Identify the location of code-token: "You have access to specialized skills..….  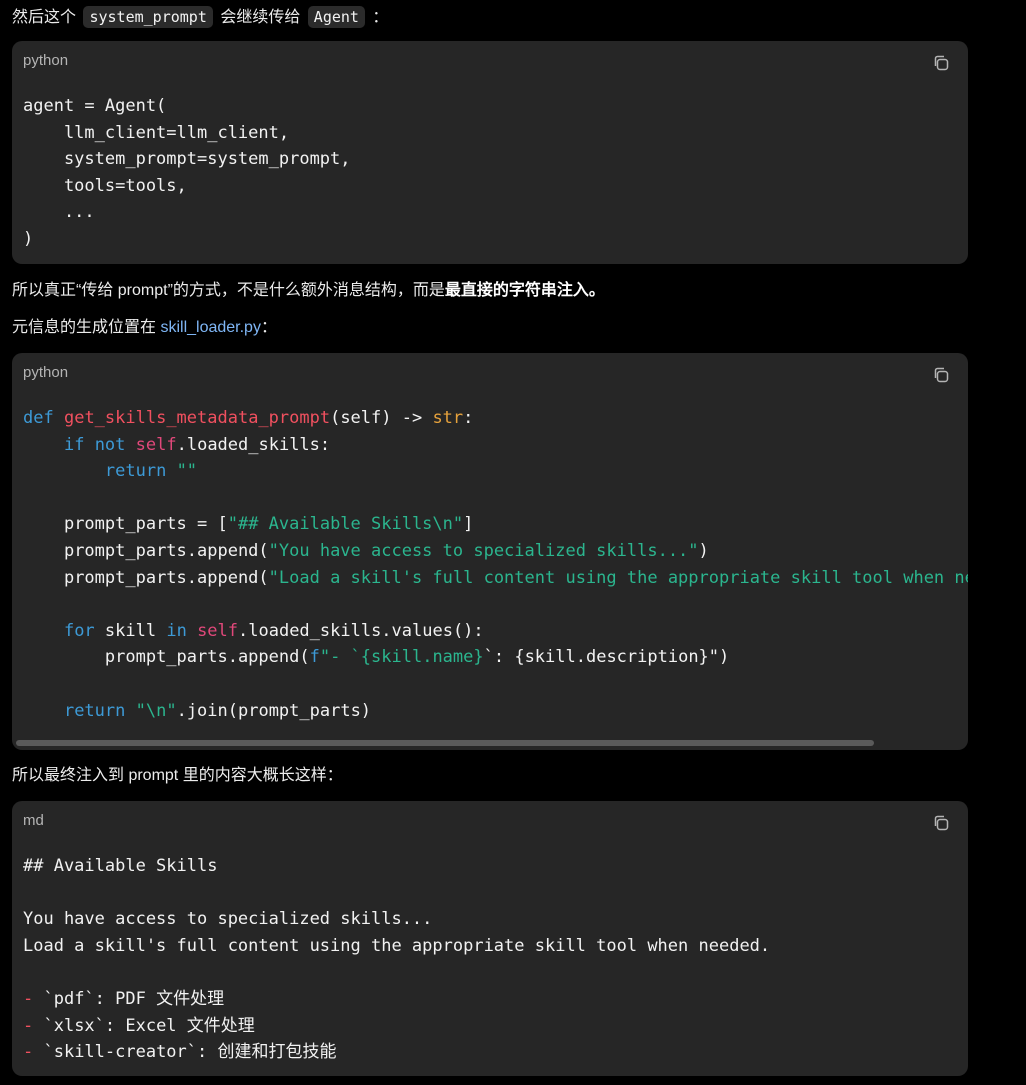
(483, 550).